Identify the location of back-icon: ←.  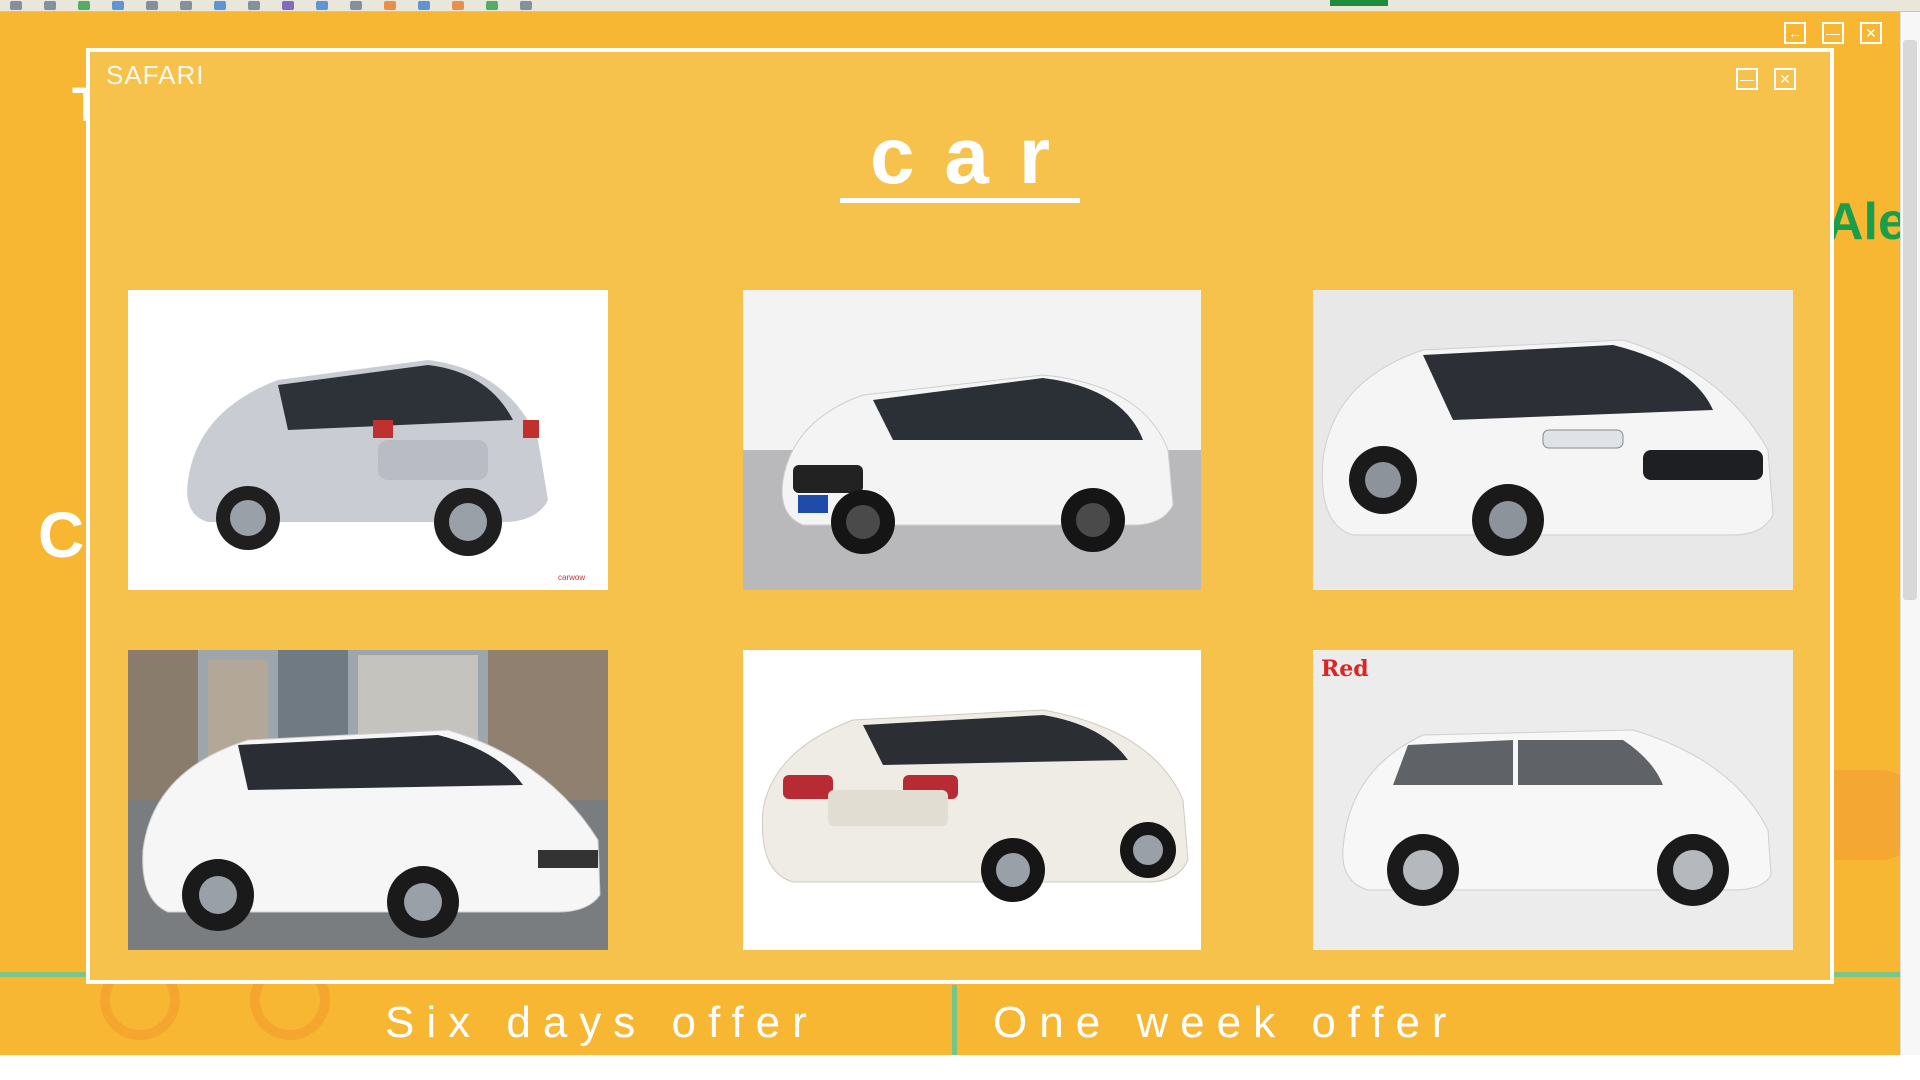
(1795, 33).